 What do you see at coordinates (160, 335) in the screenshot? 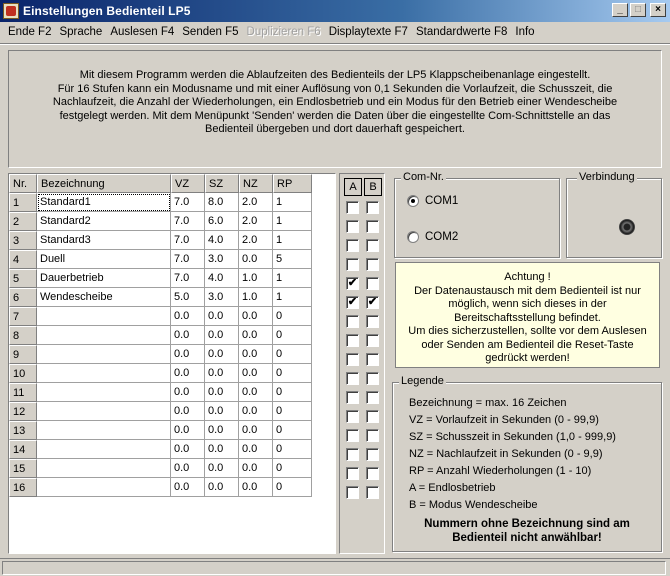
I see `table-row: 8 0.0 0.0 0.0 0` at bounding box center [160, 335].